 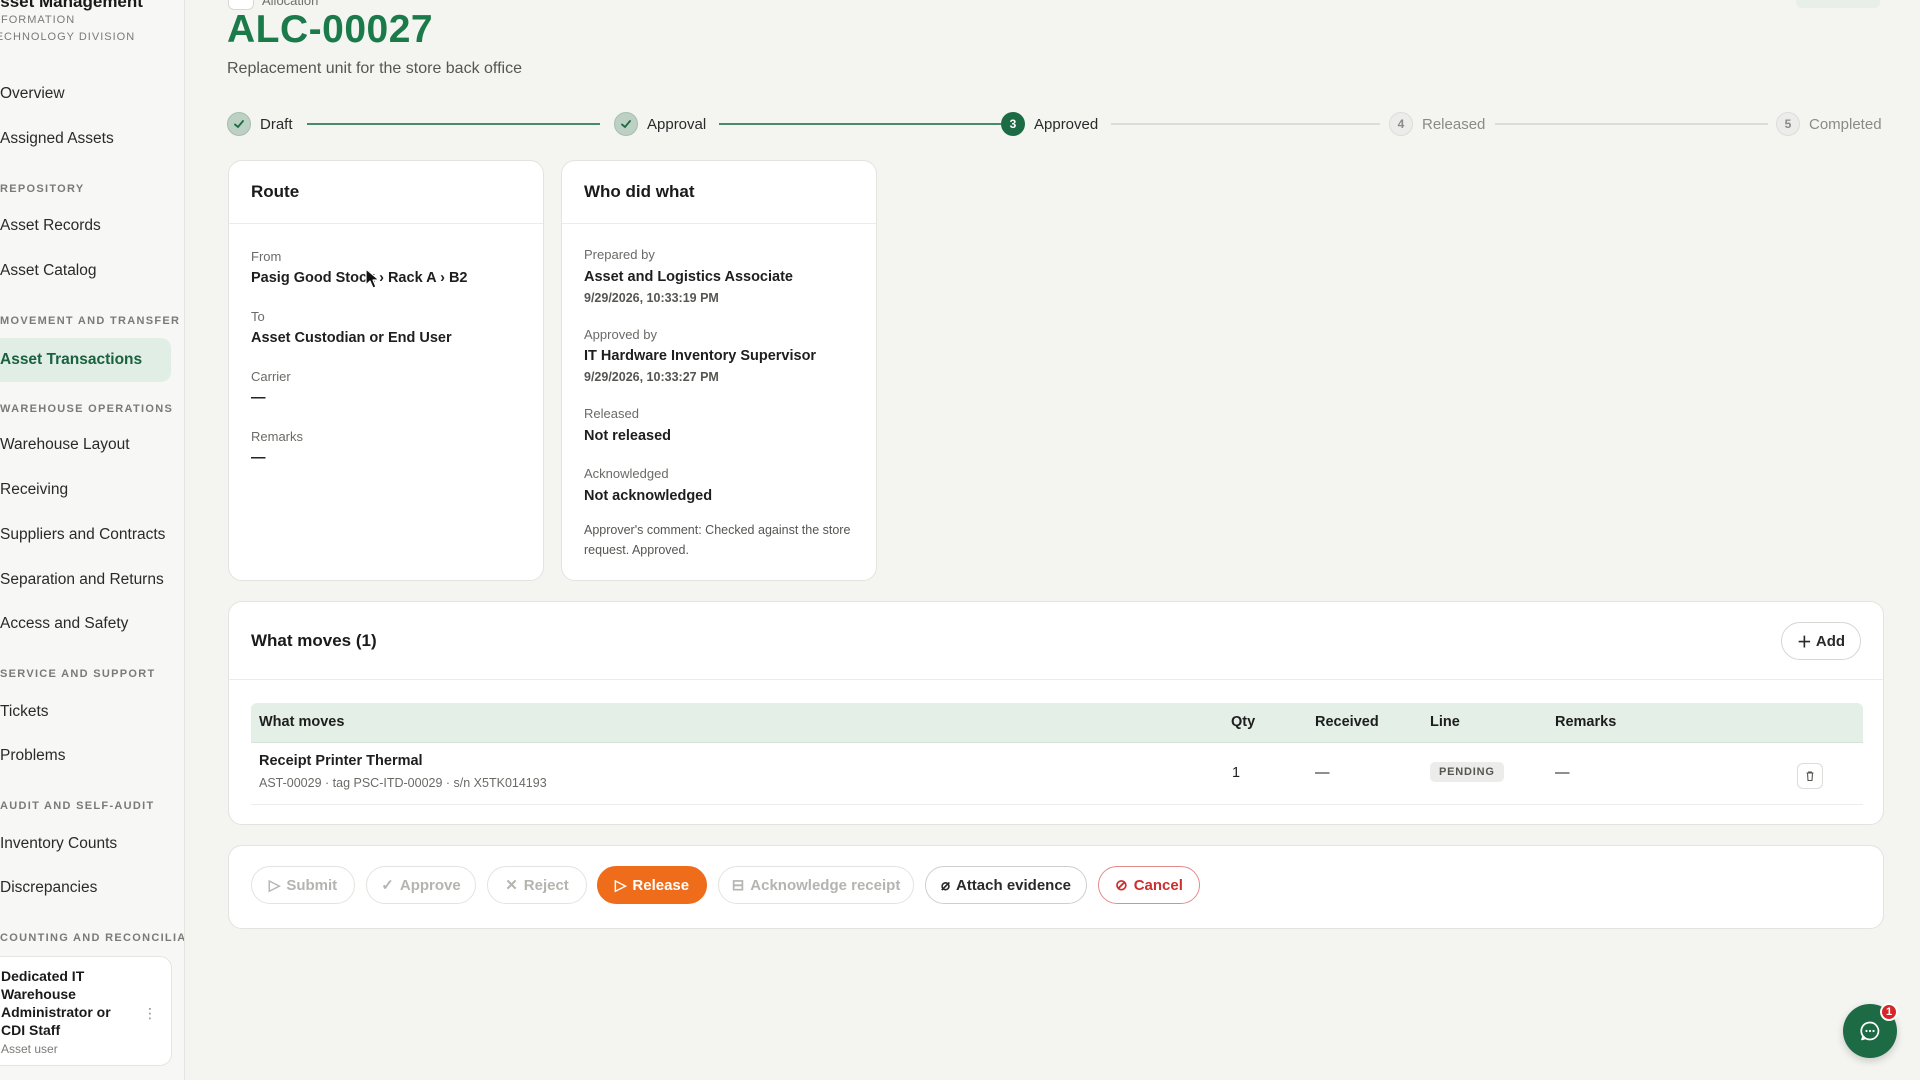 What do you see at coordinates (68, 28) in the screenshot?
I see `brand-subtitle: Information Technology Division` at bounding box center [68, 28].